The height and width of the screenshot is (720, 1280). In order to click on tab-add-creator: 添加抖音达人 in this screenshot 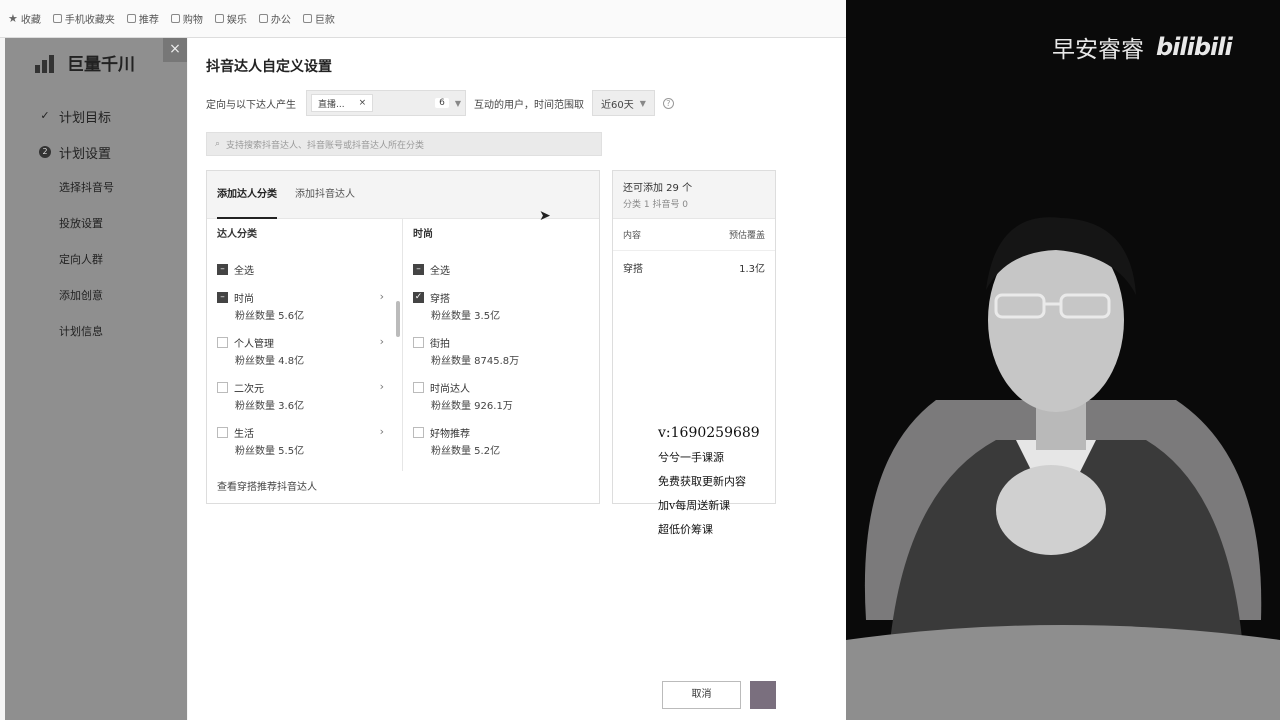, I will do `click(325, 195)`.